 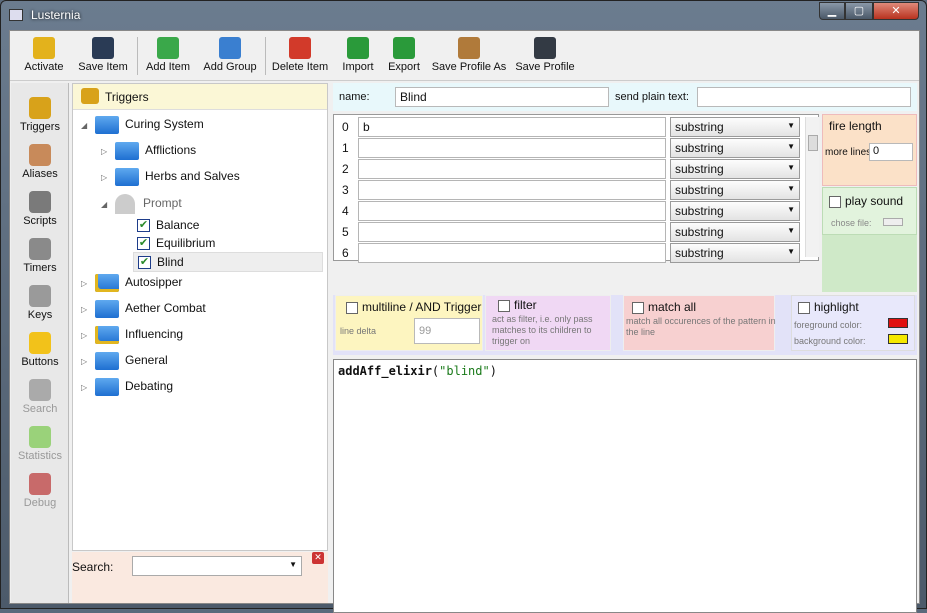 I want to click on sidebar-item-debug: Debug, so click(x=40, y=491).